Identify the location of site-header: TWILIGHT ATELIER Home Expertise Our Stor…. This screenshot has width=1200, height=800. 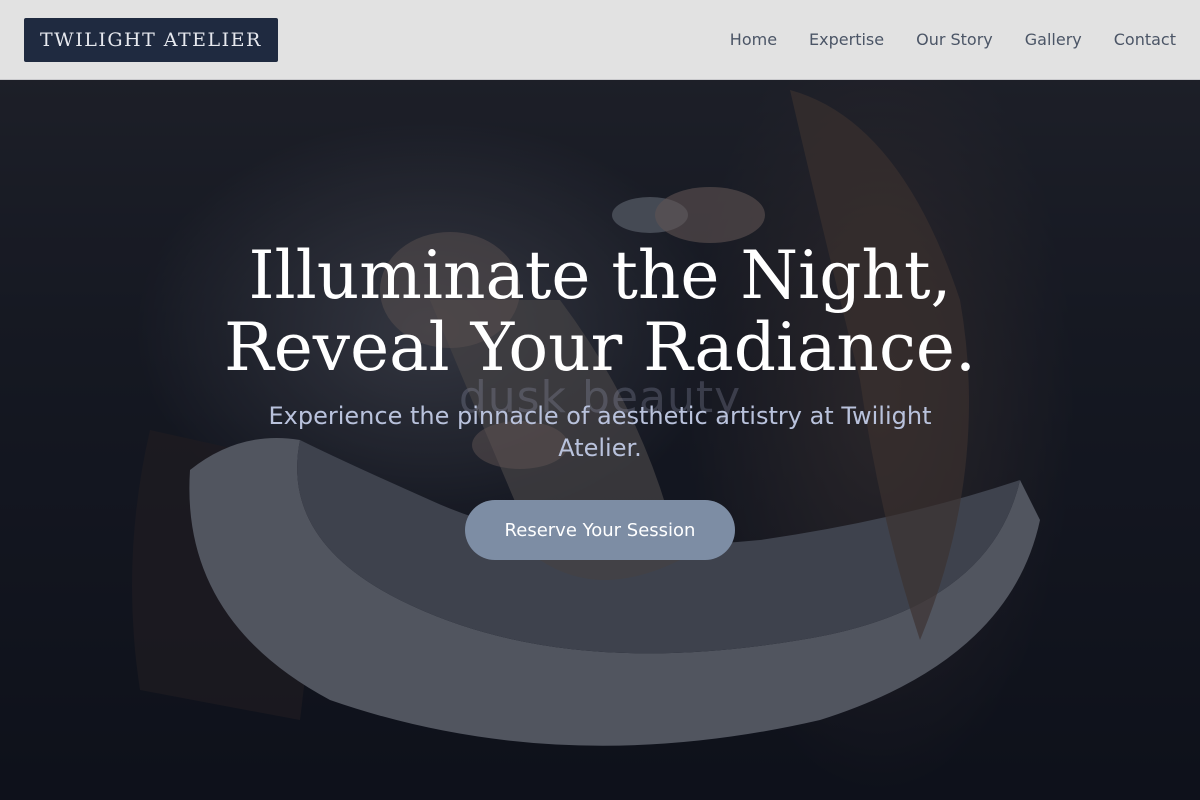
(600, 40).